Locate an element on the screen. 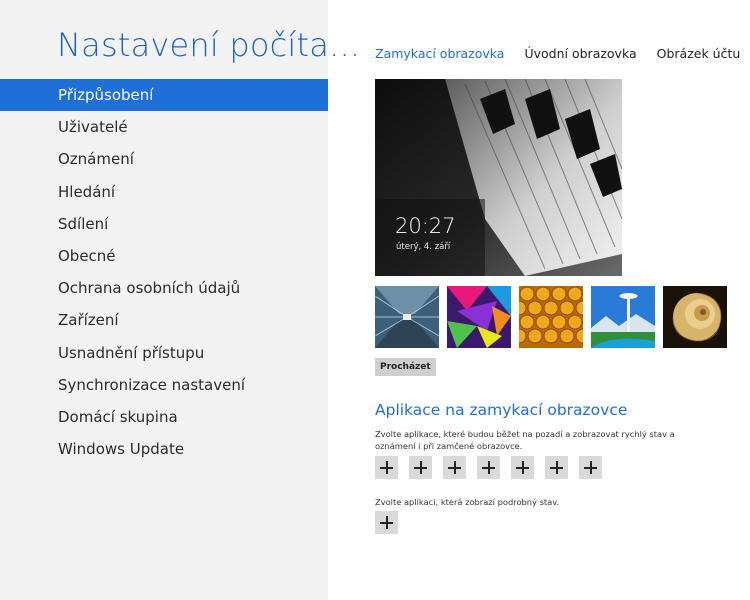 Image resolution: width=750 pixels, height=600 pixels. nav-item-ease-of-access: Usnadnění přístupu is located at coordinates (164, 353).